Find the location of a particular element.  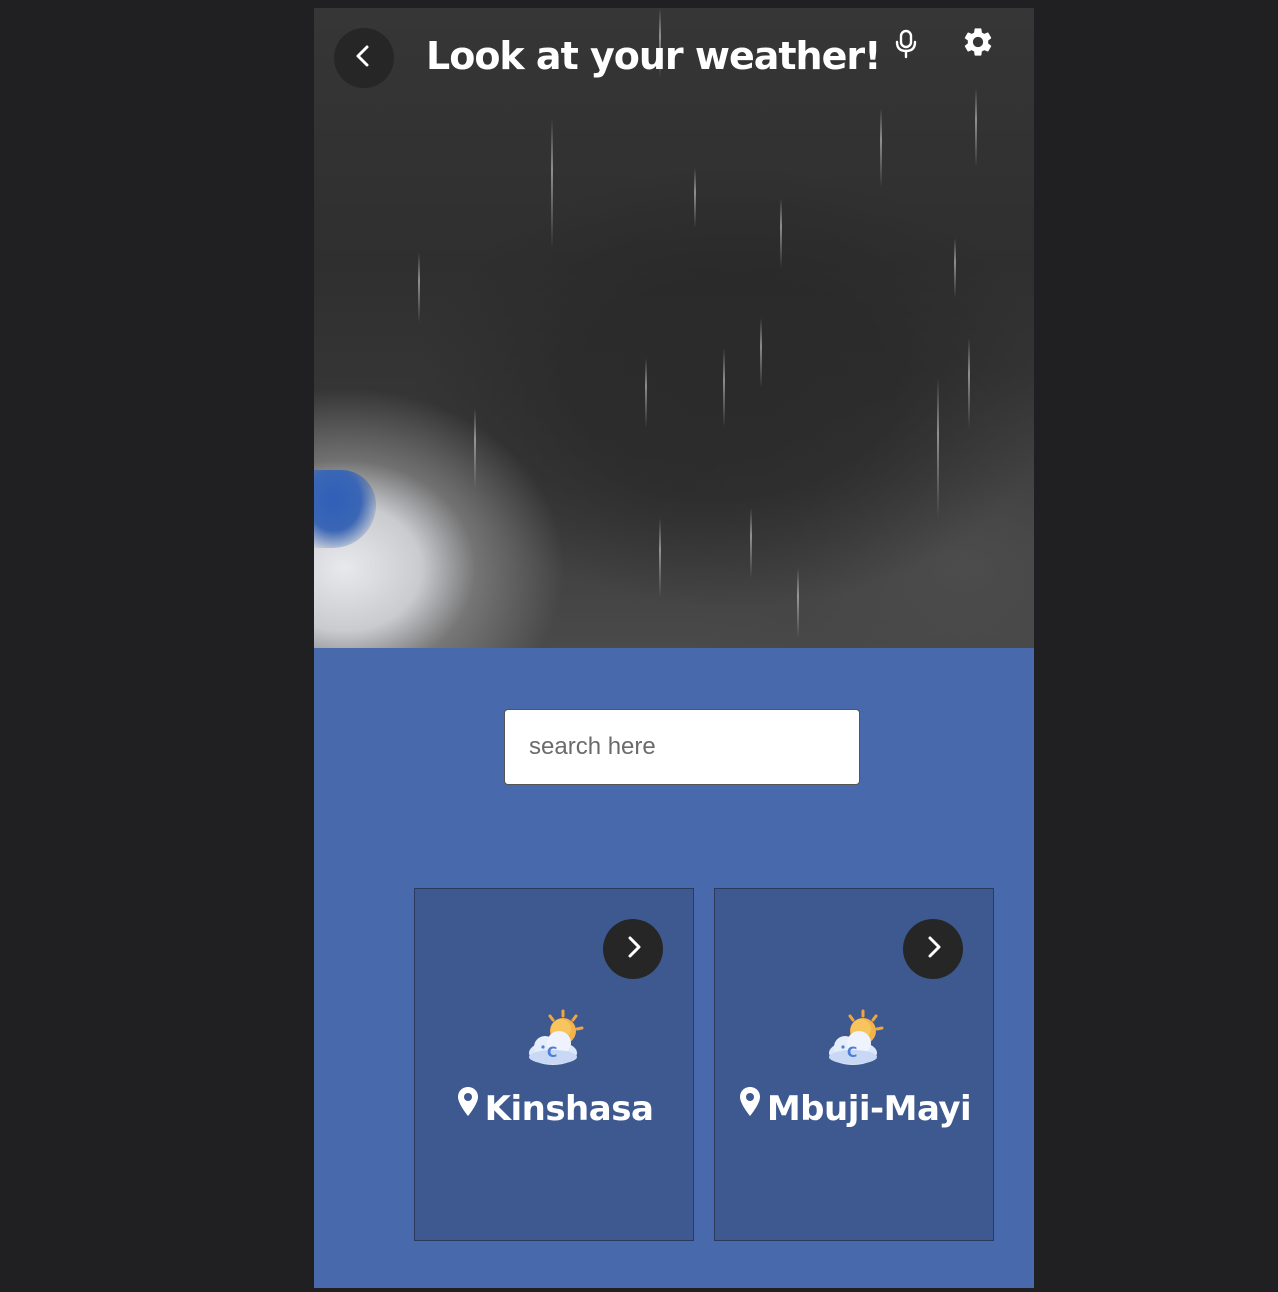

gear-icon is located at coordinates (978, 44).